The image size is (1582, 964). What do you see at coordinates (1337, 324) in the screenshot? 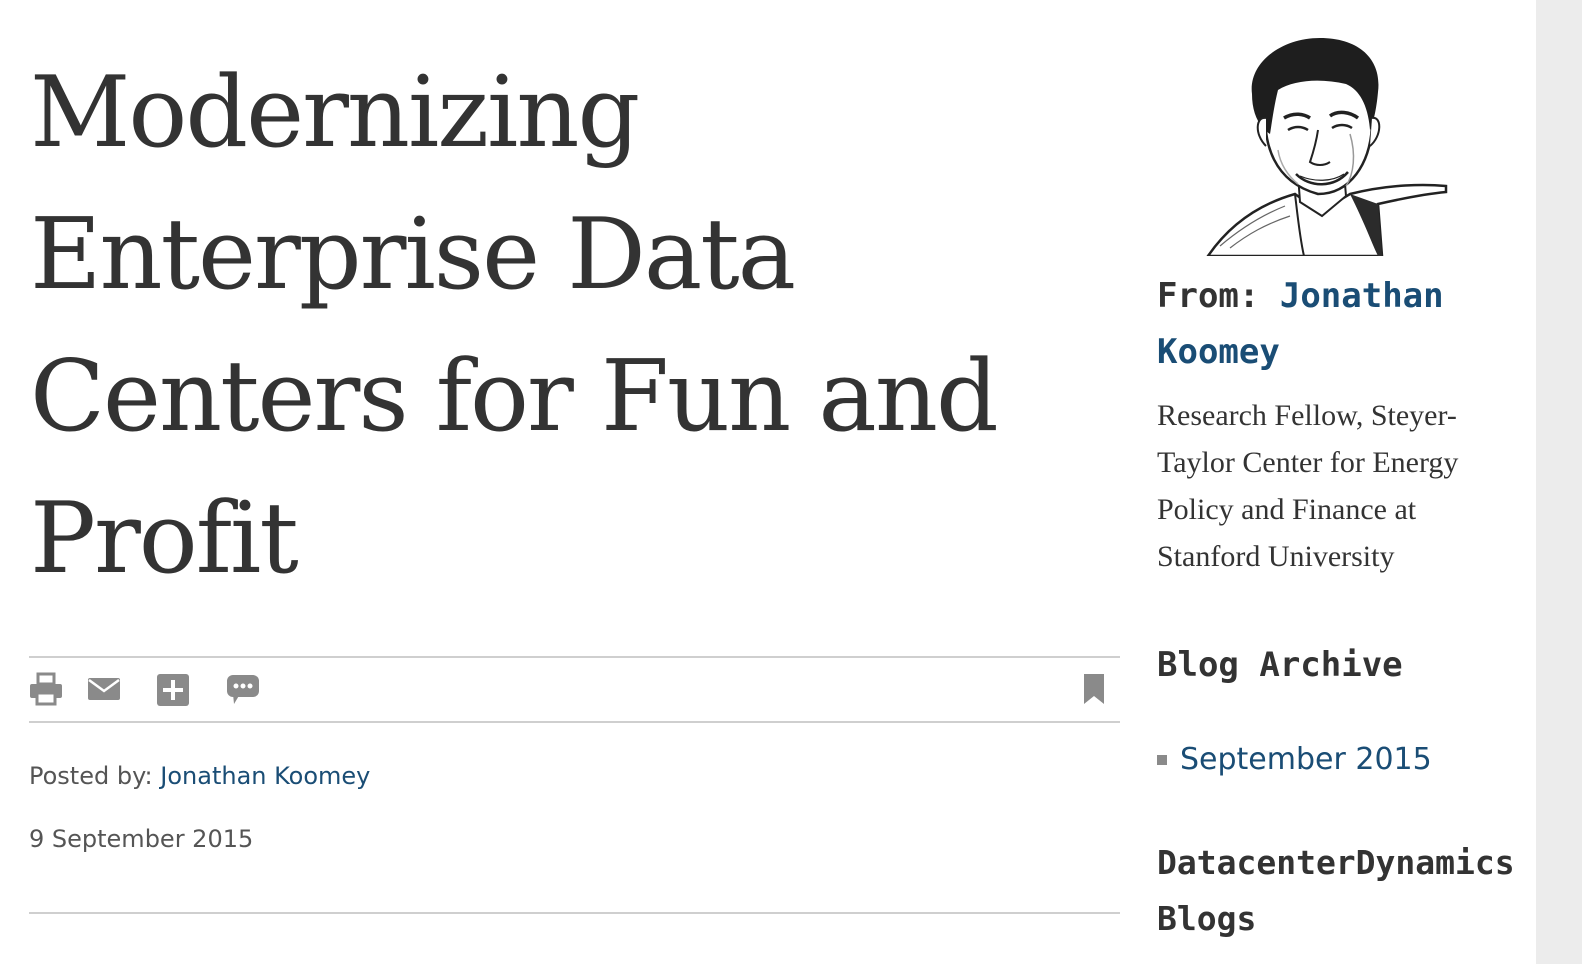
I see `author-heading: From: Jonathan Koomey` at bounding box center [1337, 324].